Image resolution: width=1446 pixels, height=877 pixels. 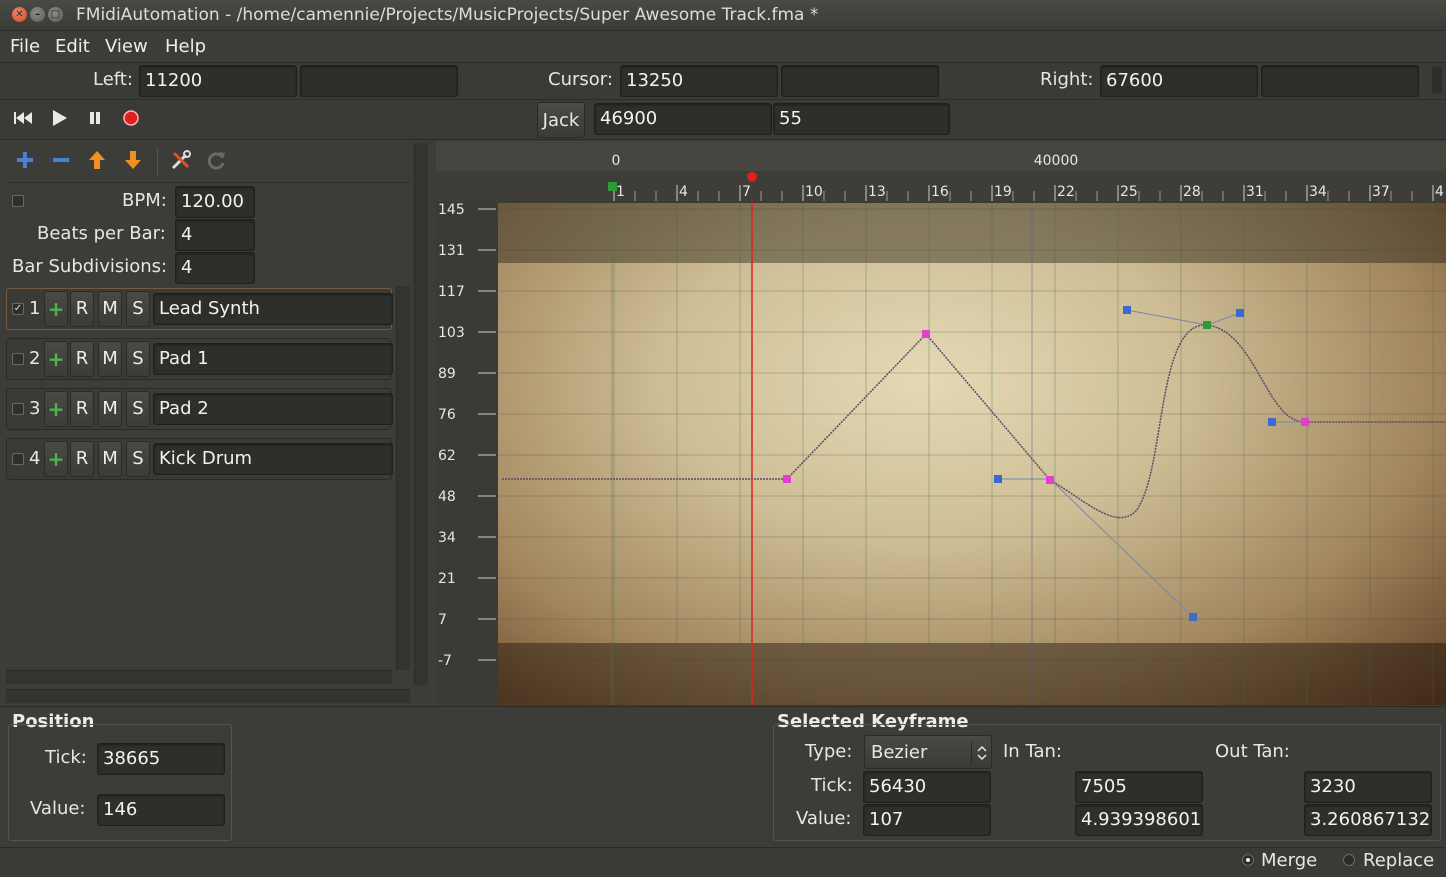 What do you see at coordinates (18, 201) in the screenshot?
I see `tempo-checkbox` at bounding box center [18, 201].